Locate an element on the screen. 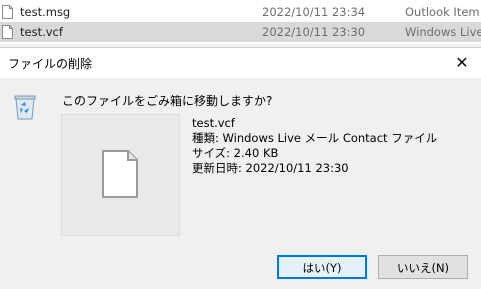  close-button: ✕ is located at coordinates (462, 63).